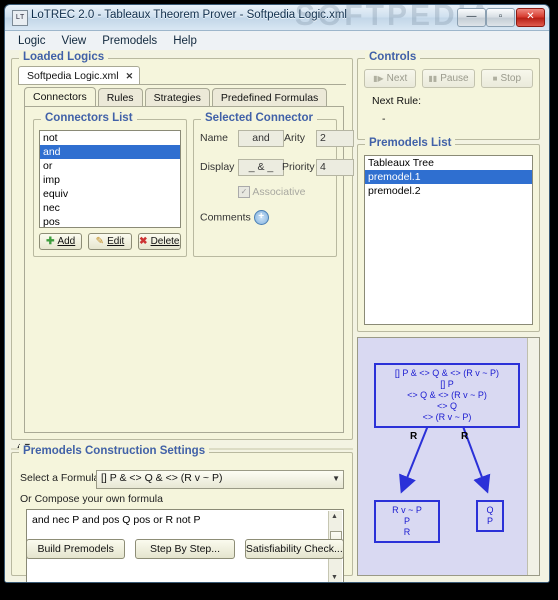  Describe the element at coordinates (261, 217) in the screenshot. I see `add-comment-icon: +` at that location.